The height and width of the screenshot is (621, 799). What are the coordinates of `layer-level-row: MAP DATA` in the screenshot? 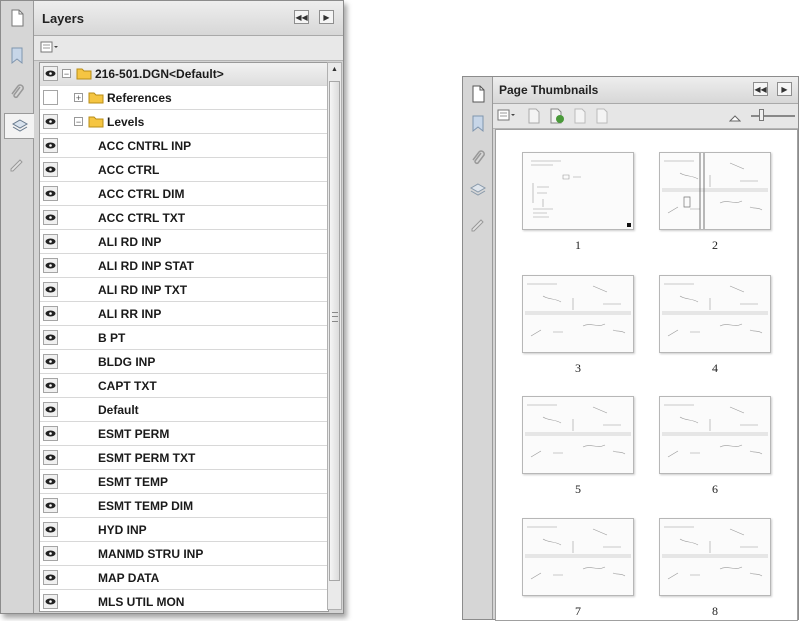 It's located at (184, 578).